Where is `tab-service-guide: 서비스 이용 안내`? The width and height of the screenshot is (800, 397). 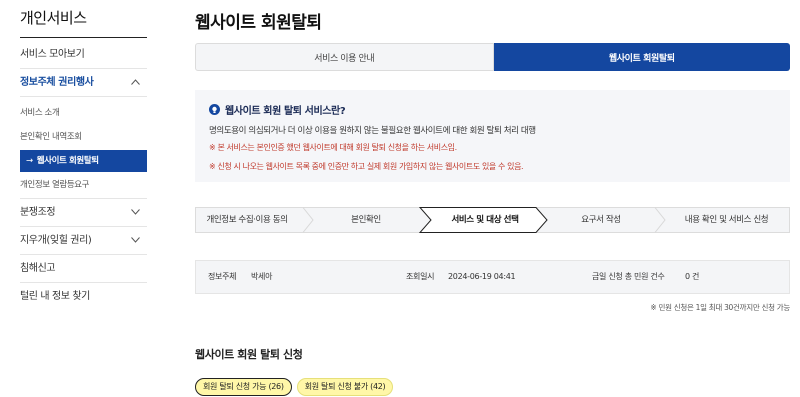 tab-service-guide: 서비스 이용 안내 is located at coordinates (344, 57).